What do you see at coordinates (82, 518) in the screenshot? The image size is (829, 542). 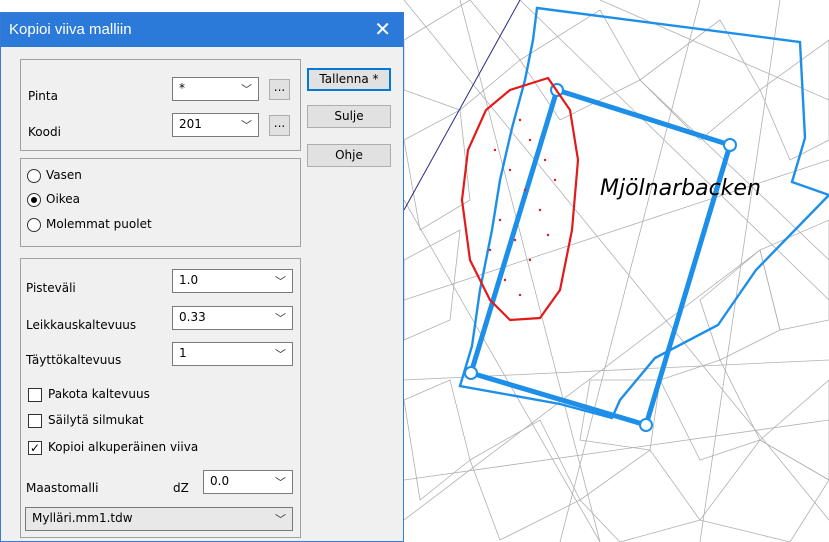 I see `maastomalli-value: Mylläri.mm1.tdw` at bounding box center [82, 518].